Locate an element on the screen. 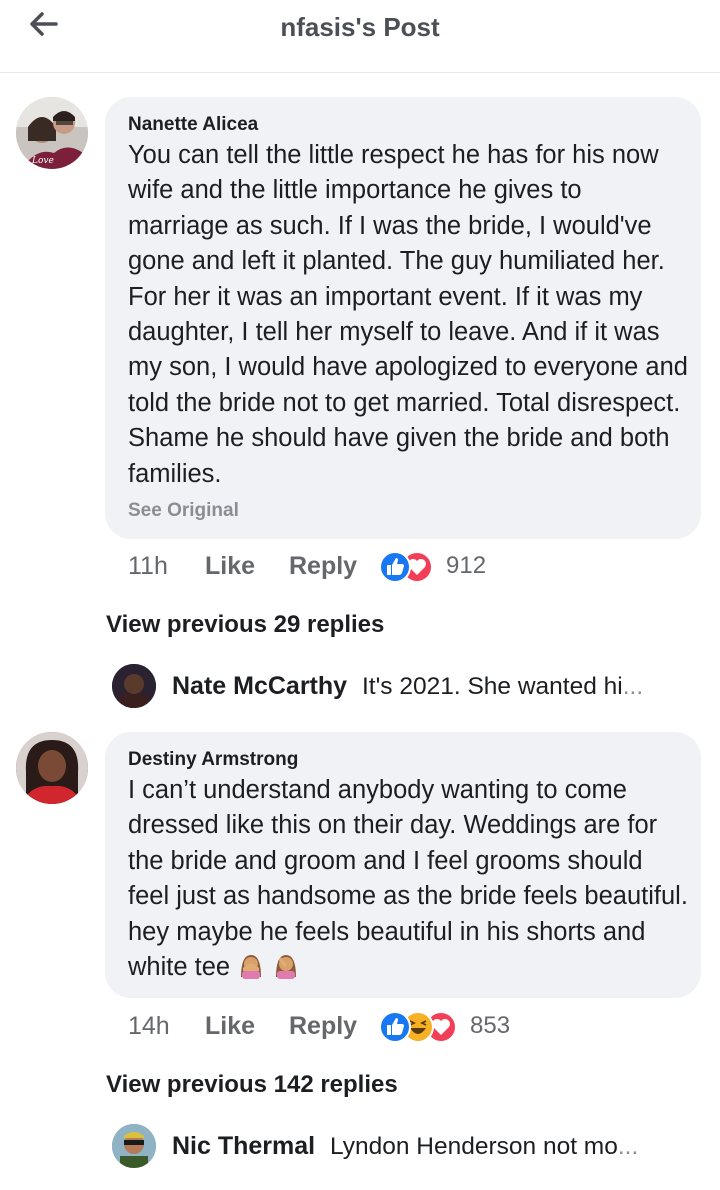  profile-photo-icon: Love is located at coordinates (52, 133).